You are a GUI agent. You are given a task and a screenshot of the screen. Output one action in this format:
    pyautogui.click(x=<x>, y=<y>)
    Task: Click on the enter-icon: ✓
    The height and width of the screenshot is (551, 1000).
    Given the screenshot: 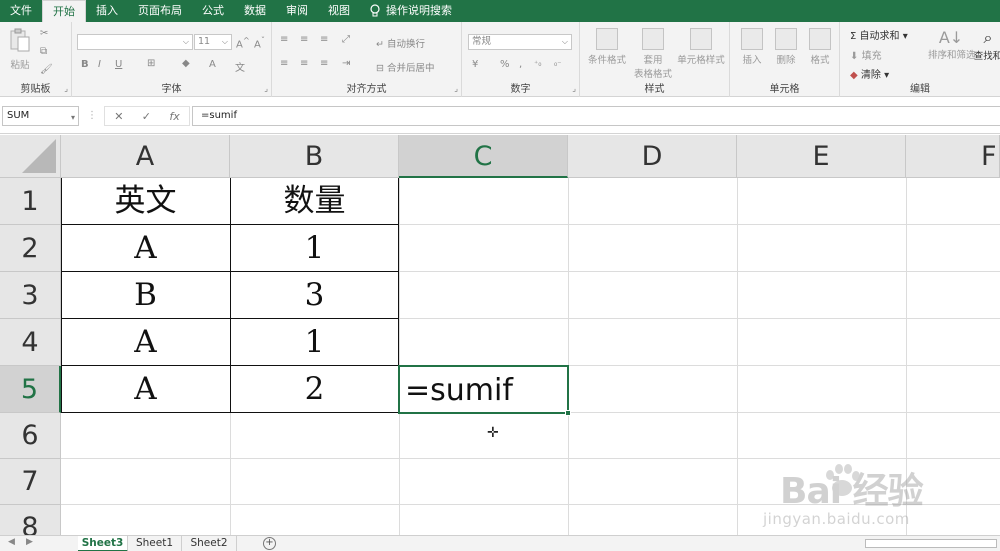 What is the action you would take?
    pyautogui.click(x=146, y=116)
    